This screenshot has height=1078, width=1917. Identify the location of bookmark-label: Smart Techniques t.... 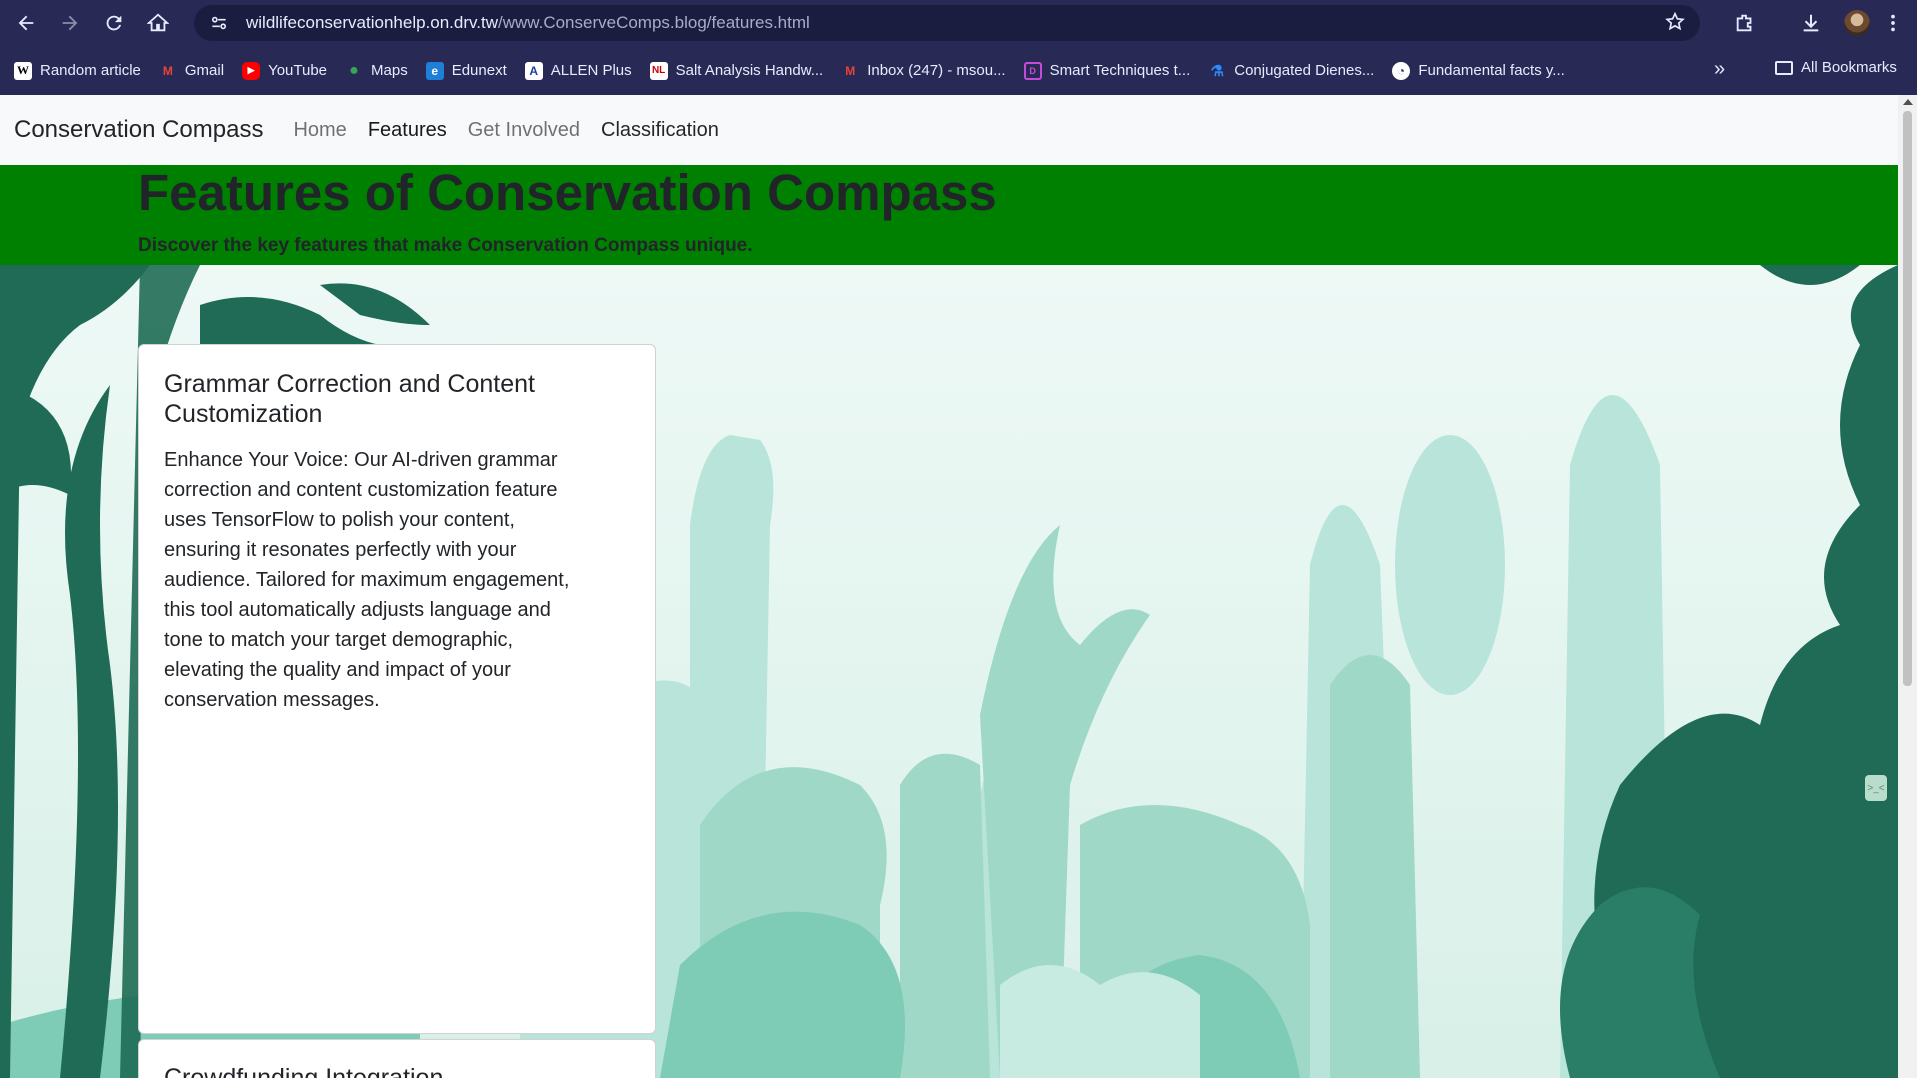
(1120, 70).